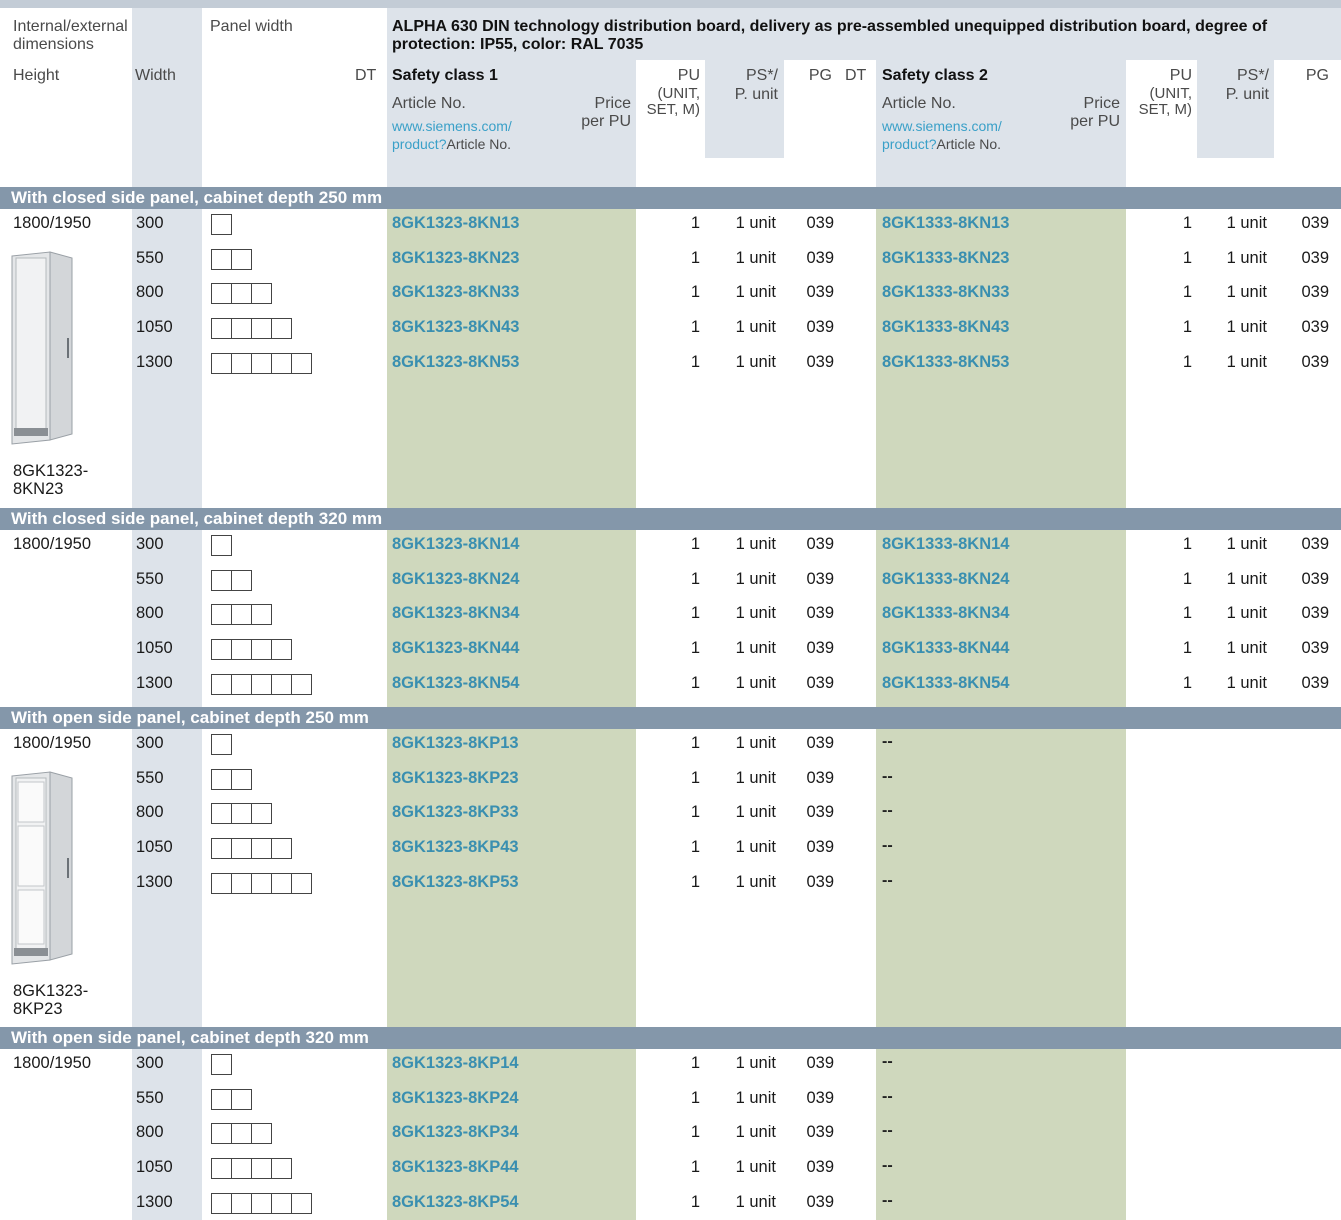 This screenshot has height=1220, width=1341. Describe the element at coordinates (419, 144) in the screenshot. I see `url-1b: product?` at that location.